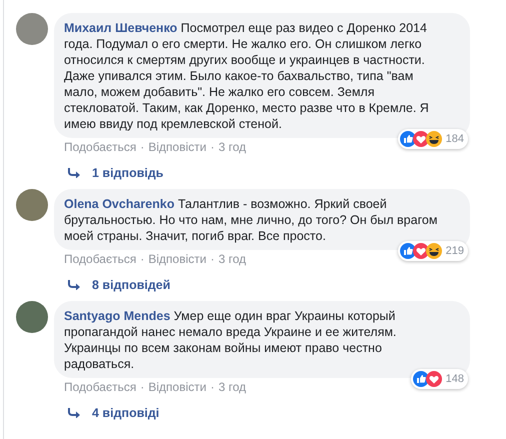 This screenshot has height=439, width=506. Describe the element at coordinates (121, 28) in the screenshot. I see `author-name: Михаил Шевченко` at that location.